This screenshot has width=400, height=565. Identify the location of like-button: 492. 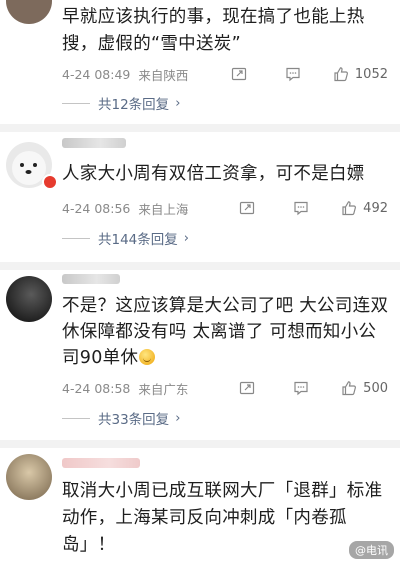
(364, 208).